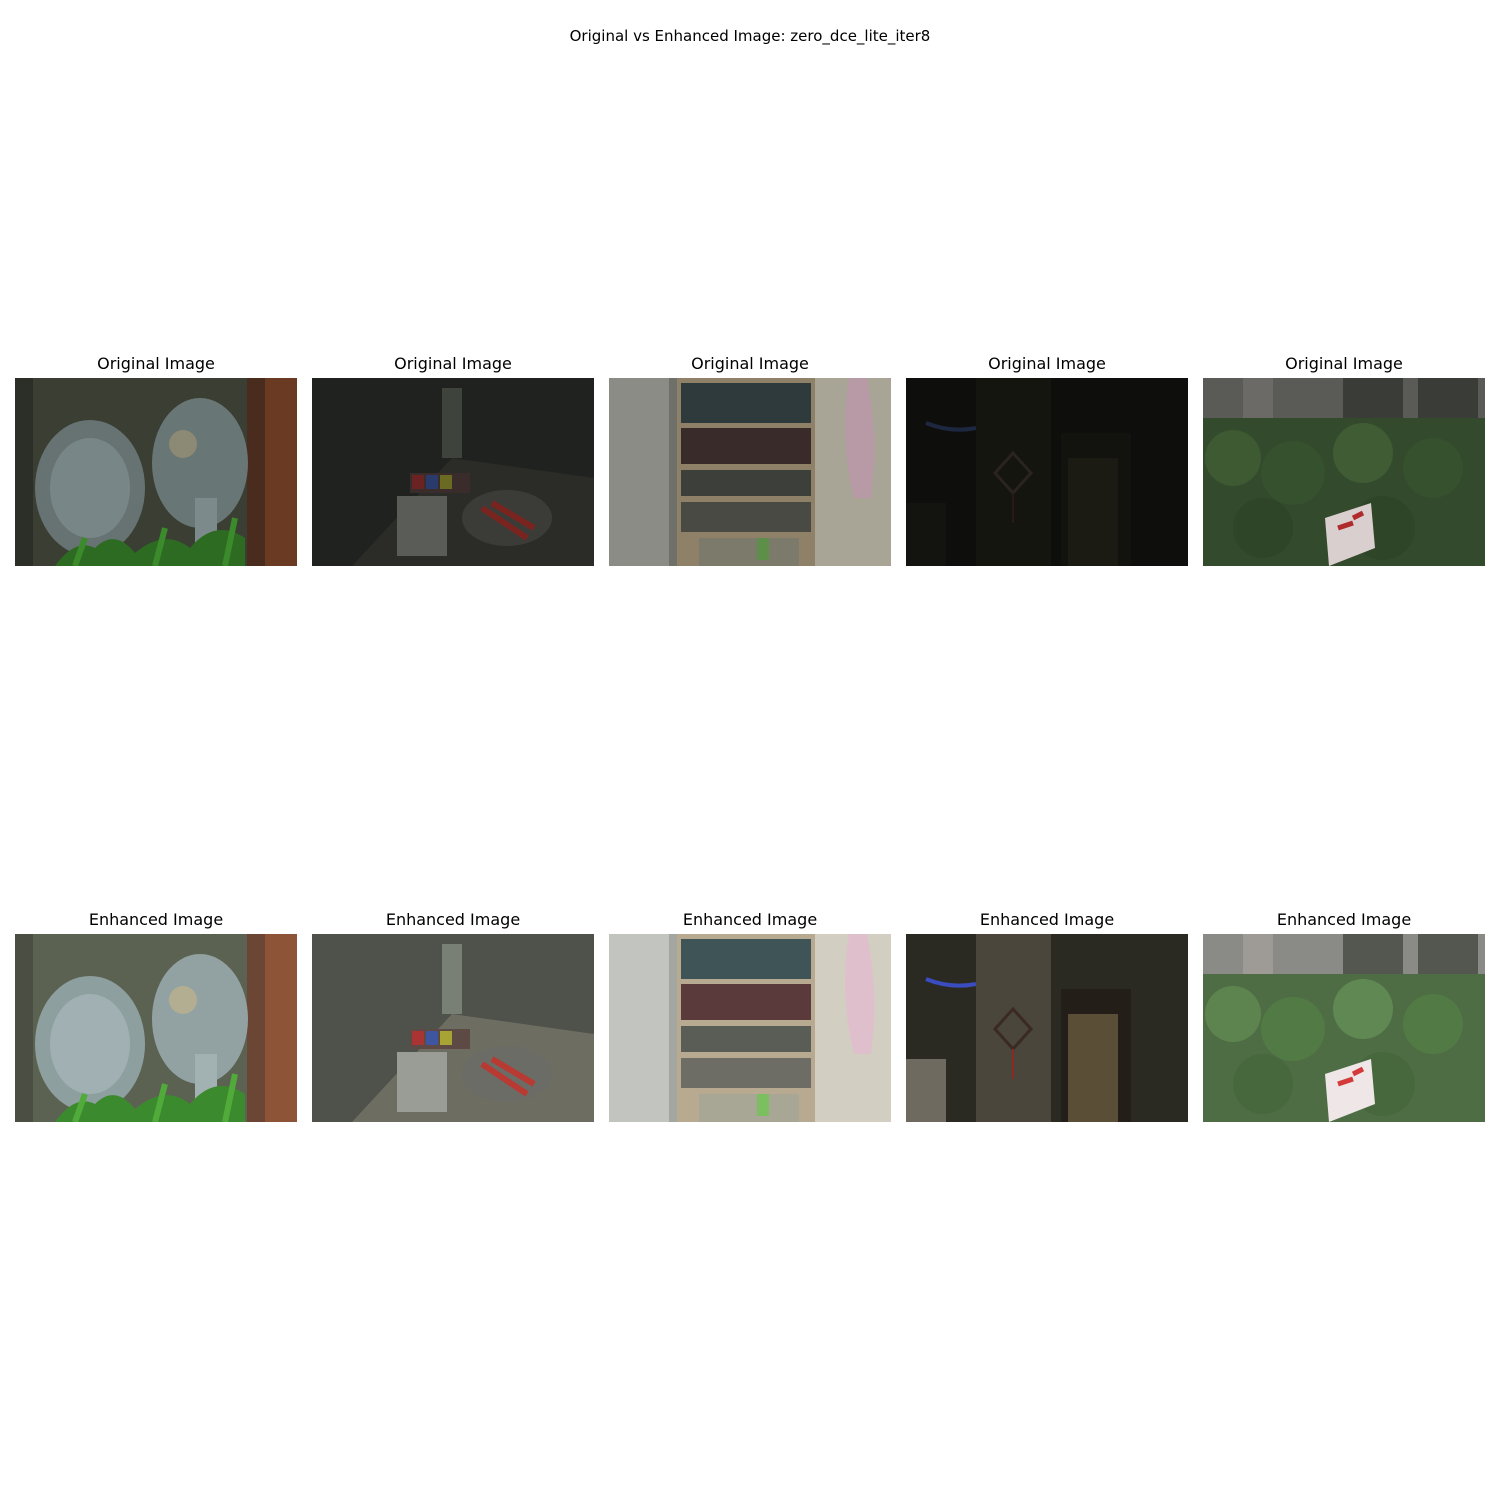 This screenshot has width=1500, height=1500. I want to click on original-image-hedge, so click(1344, 472).